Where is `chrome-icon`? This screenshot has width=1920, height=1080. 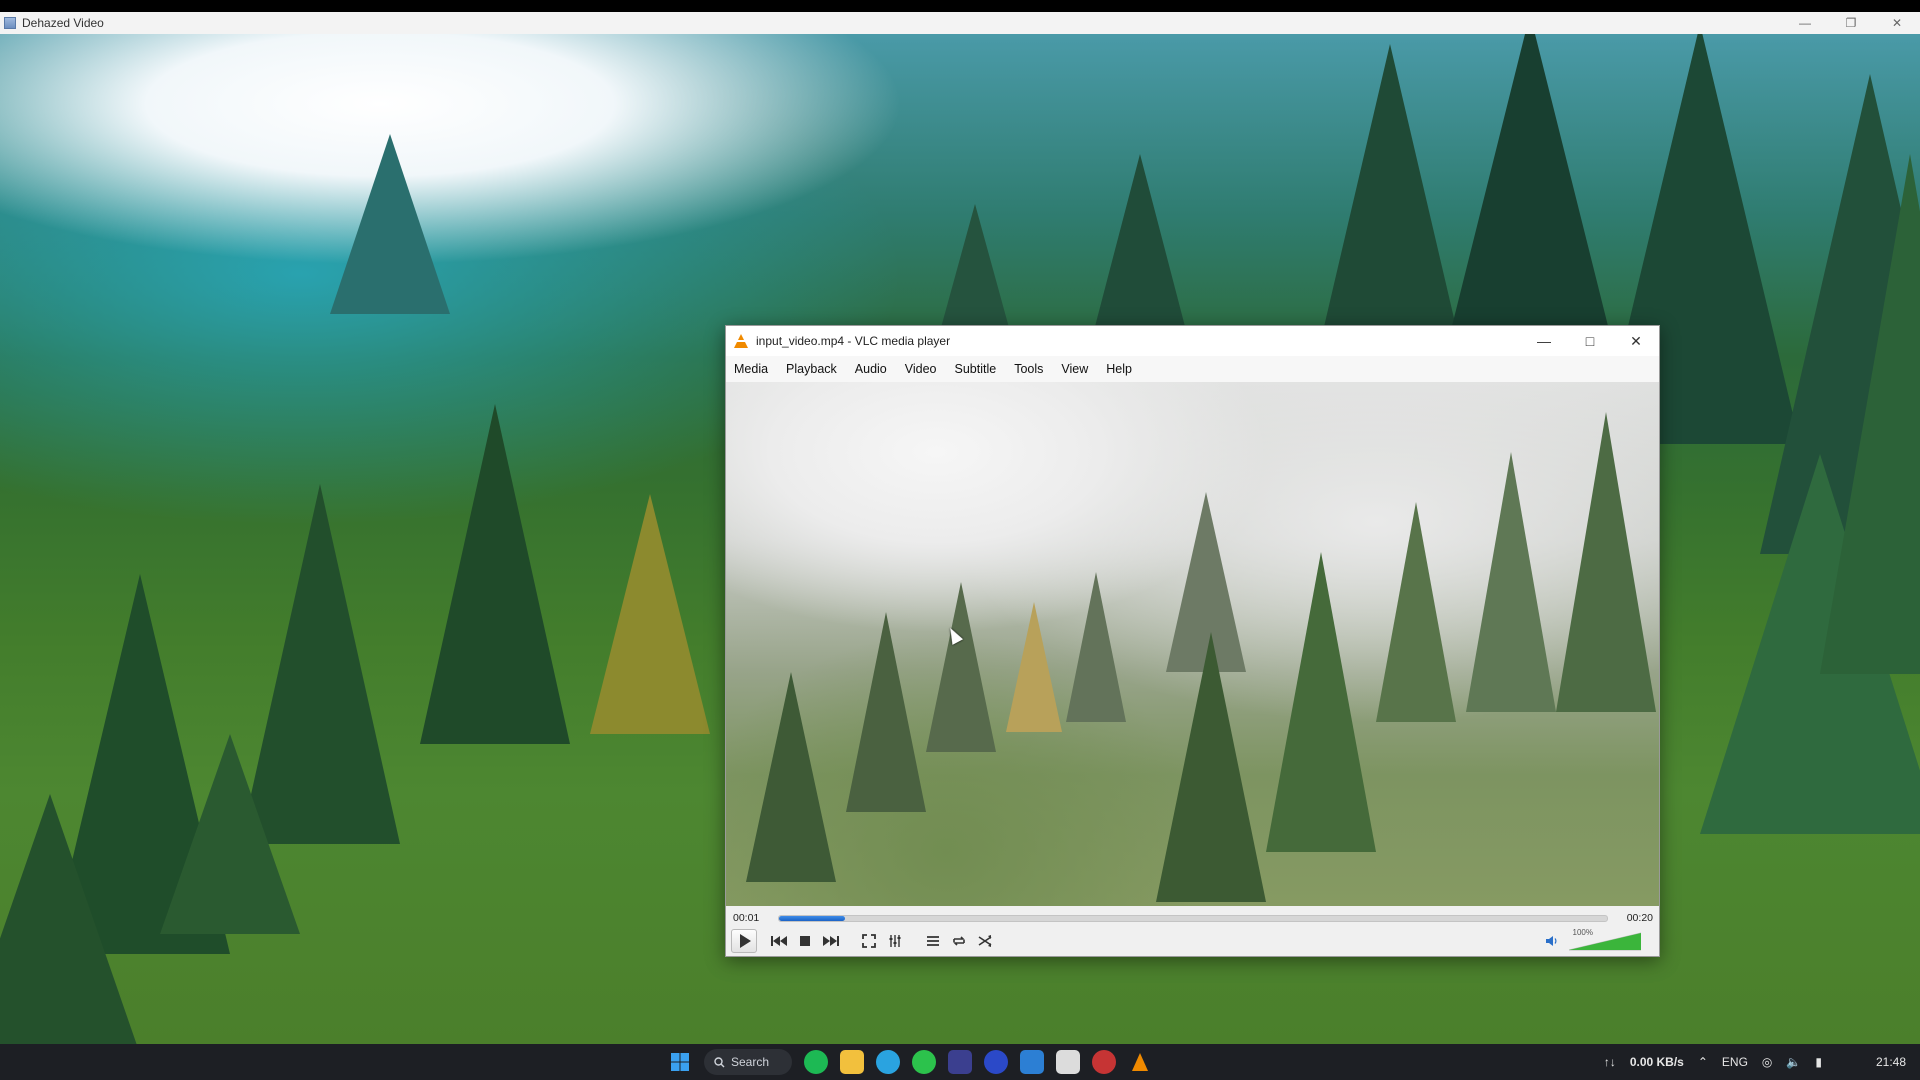 chrome-icon is located at coordinates (1104, 1062).